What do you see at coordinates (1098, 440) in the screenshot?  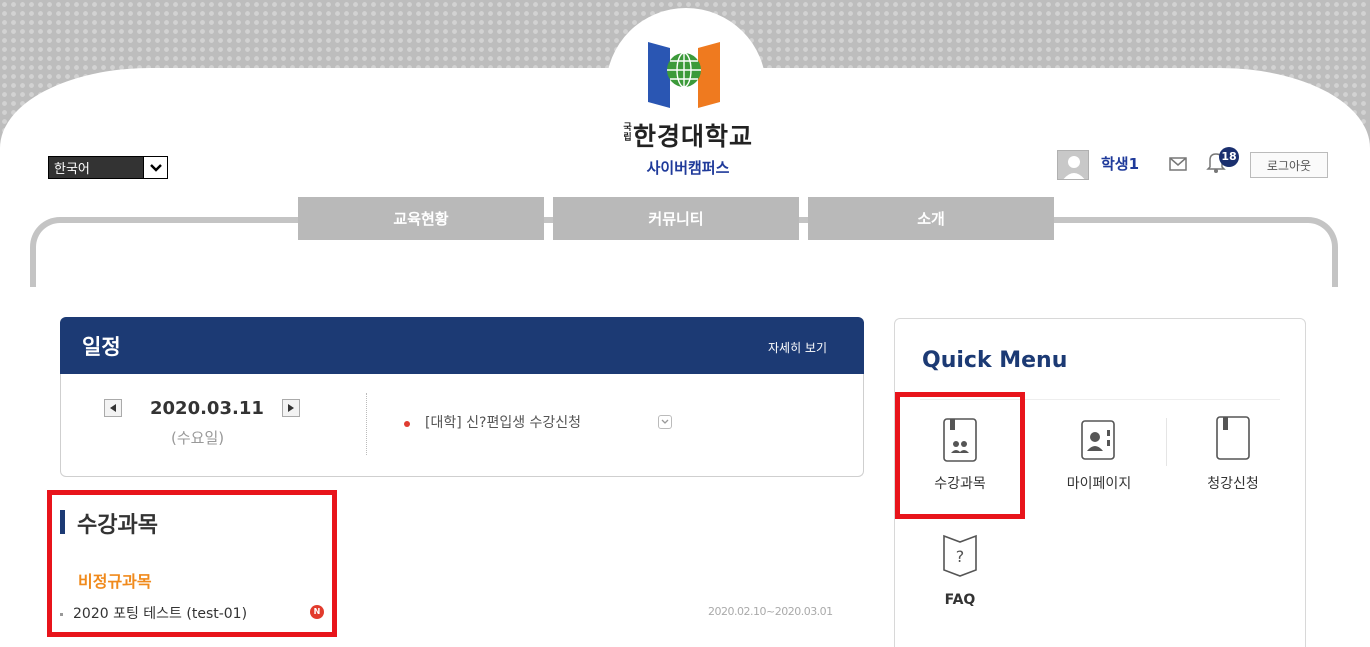 I see `profile-card-icon` at bounding box center [1098, 440].